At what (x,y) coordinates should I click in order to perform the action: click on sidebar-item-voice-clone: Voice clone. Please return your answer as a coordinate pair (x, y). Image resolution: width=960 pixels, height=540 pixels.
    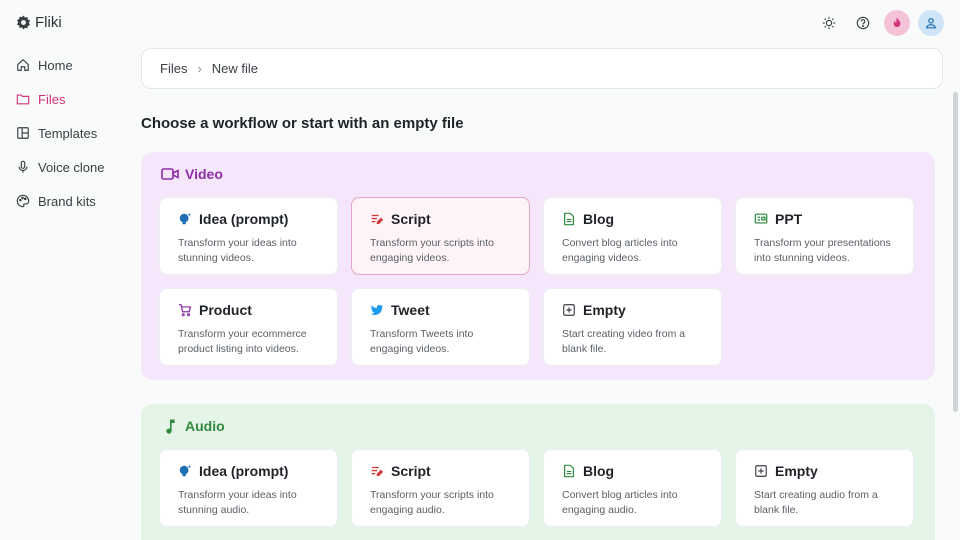
    Looking at the image, I should click on (68, 167).